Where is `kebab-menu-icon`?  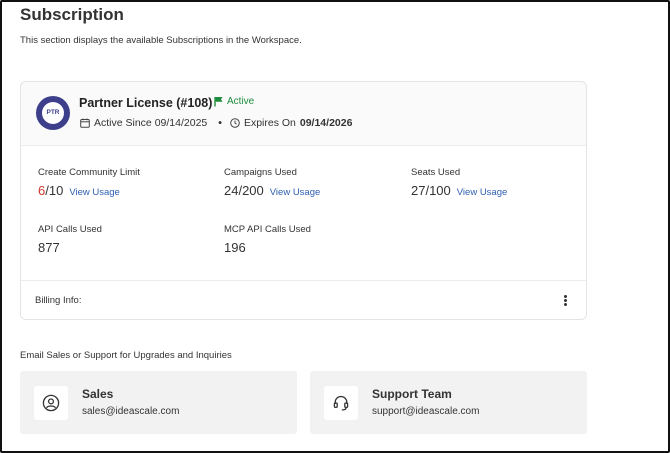
kebab-menu-icon is located at coordinates (565, 301).